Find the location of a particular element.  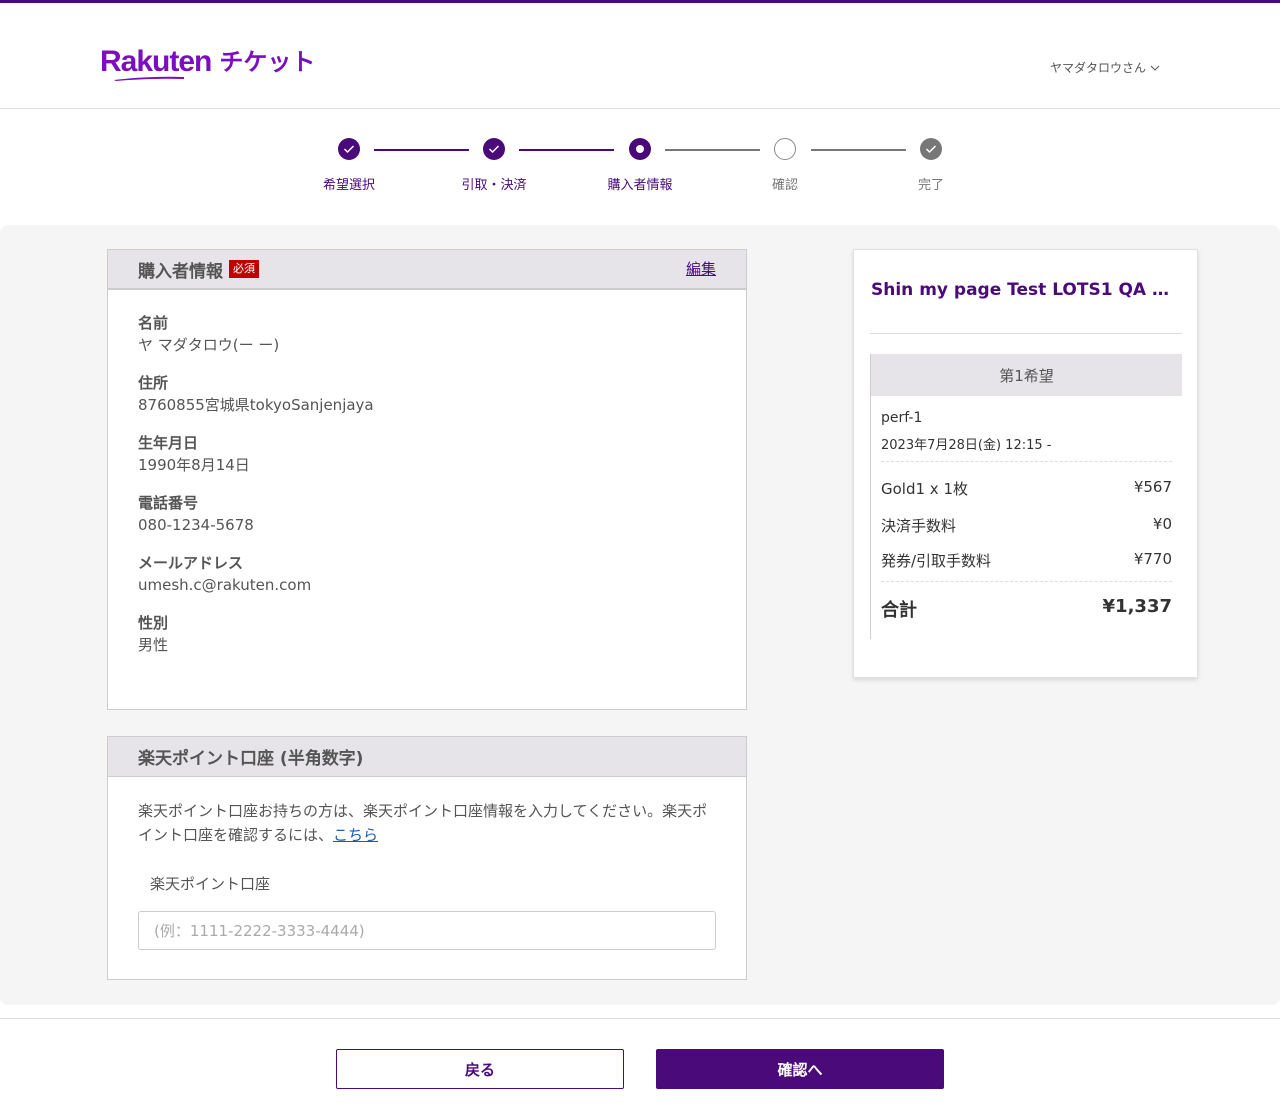

field-label: 生年月日 is located at coordinates (168, 443).